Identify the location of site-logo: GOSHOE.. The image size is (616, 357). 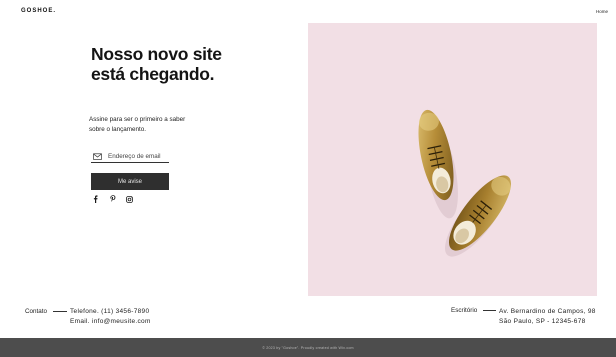
(38, 11).